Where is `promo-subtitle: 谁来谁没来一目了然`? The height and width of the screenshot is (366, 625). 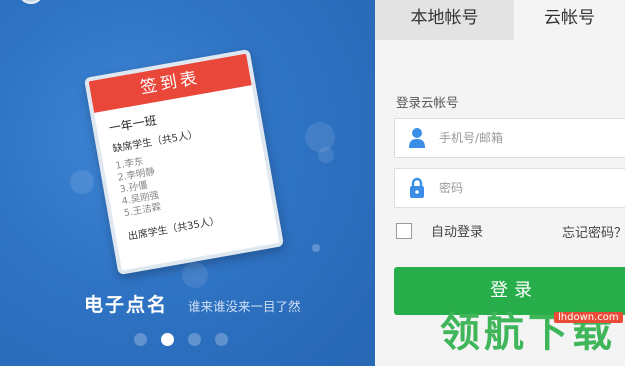 promo-subtitle: 谁来谁没来一目了然 is located at coordinates (244, 306).